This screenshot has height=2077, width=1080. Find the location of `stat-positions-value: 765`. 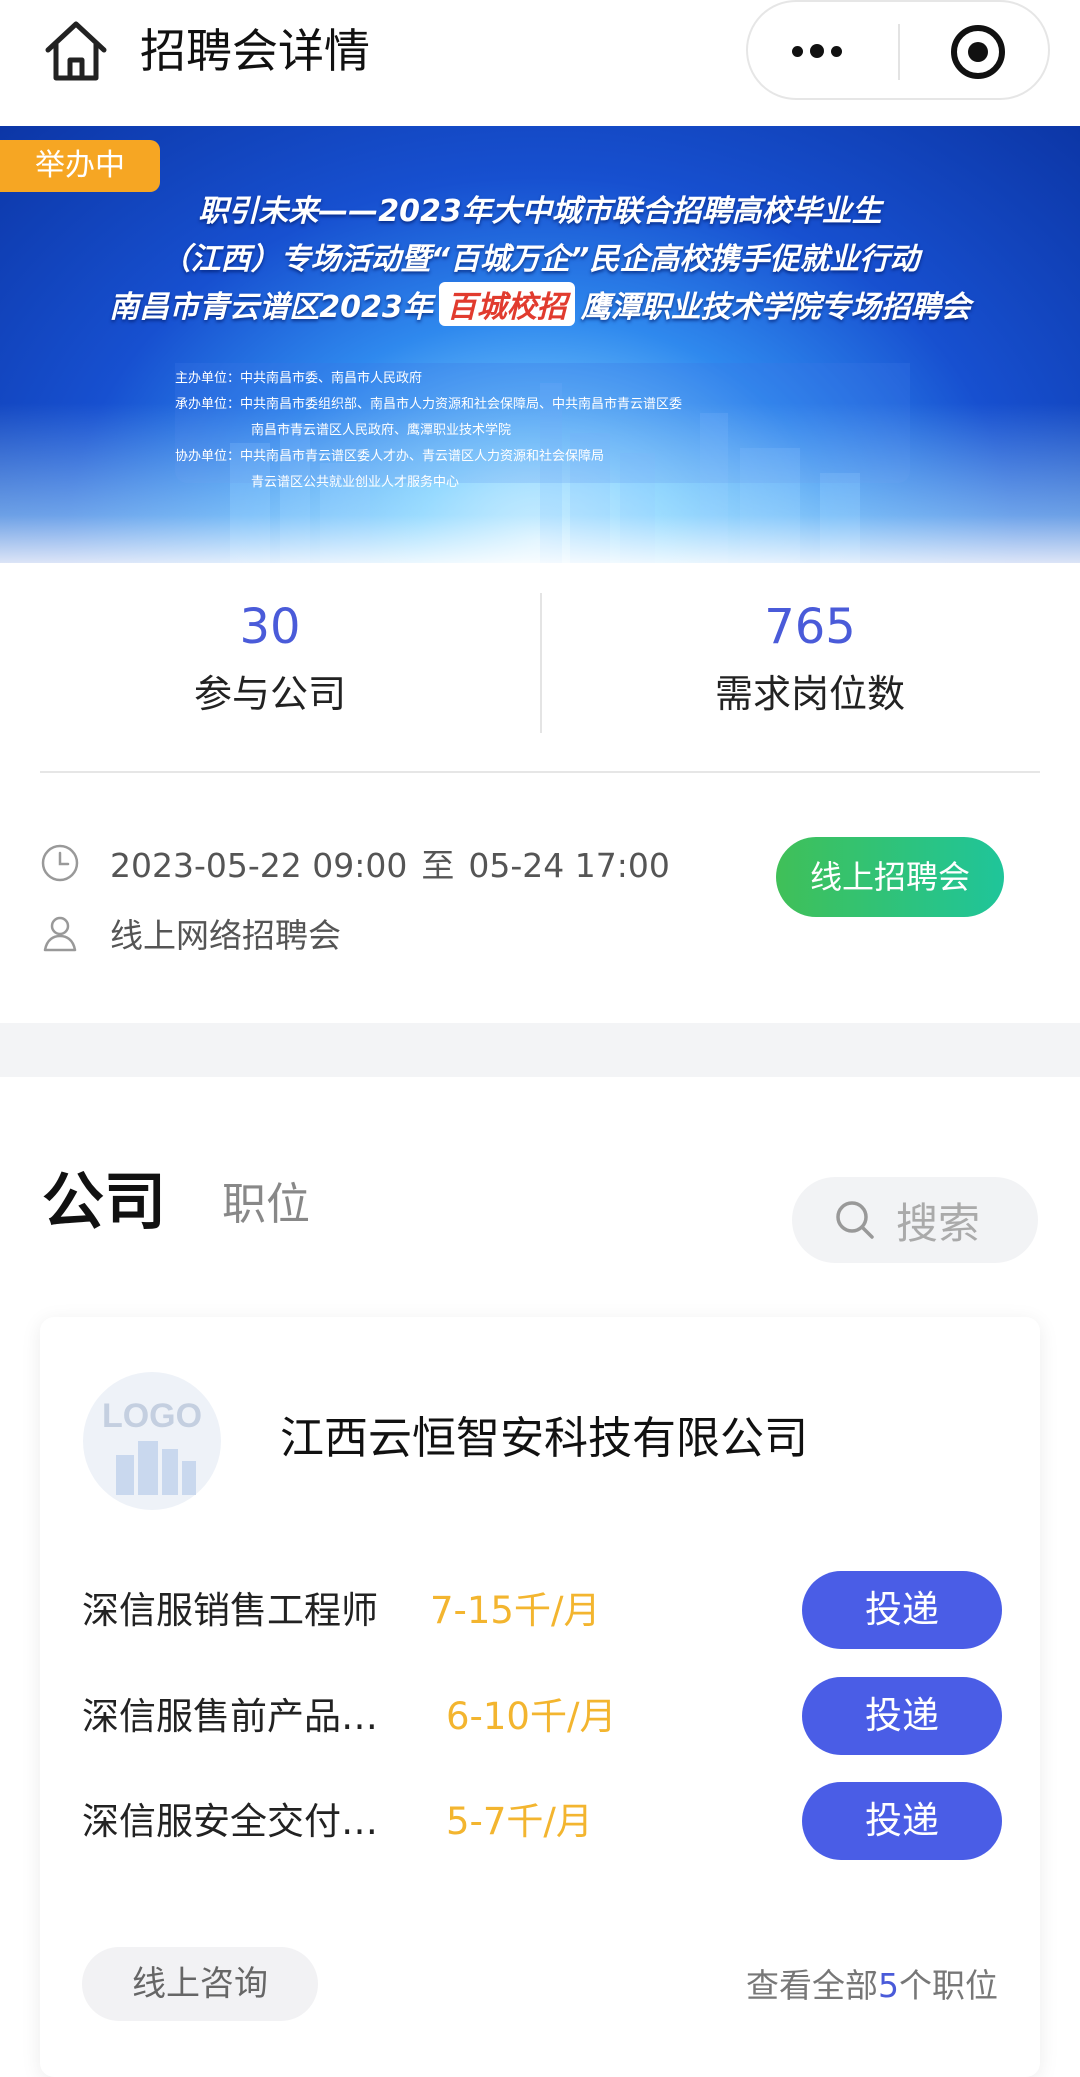

stat-positions-value: 765 is located at coordinates (810, 627).